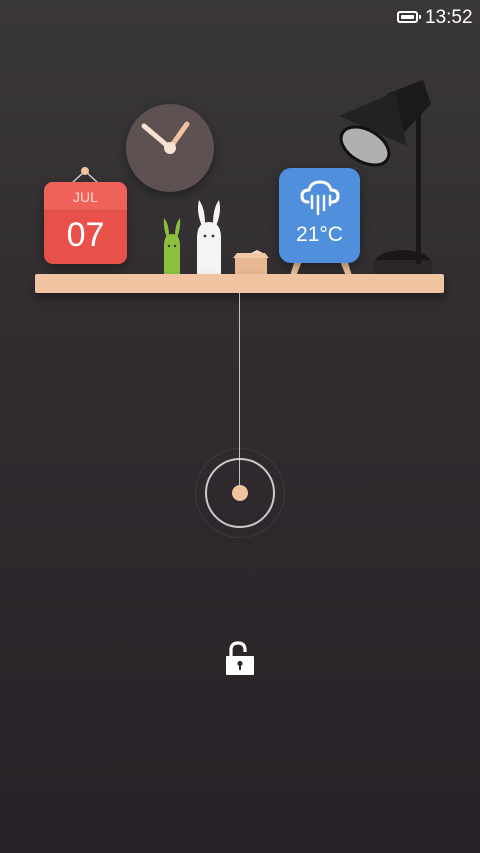 This screenshot has width=480, height=853. I want to click on shelf, so click(239, 283).